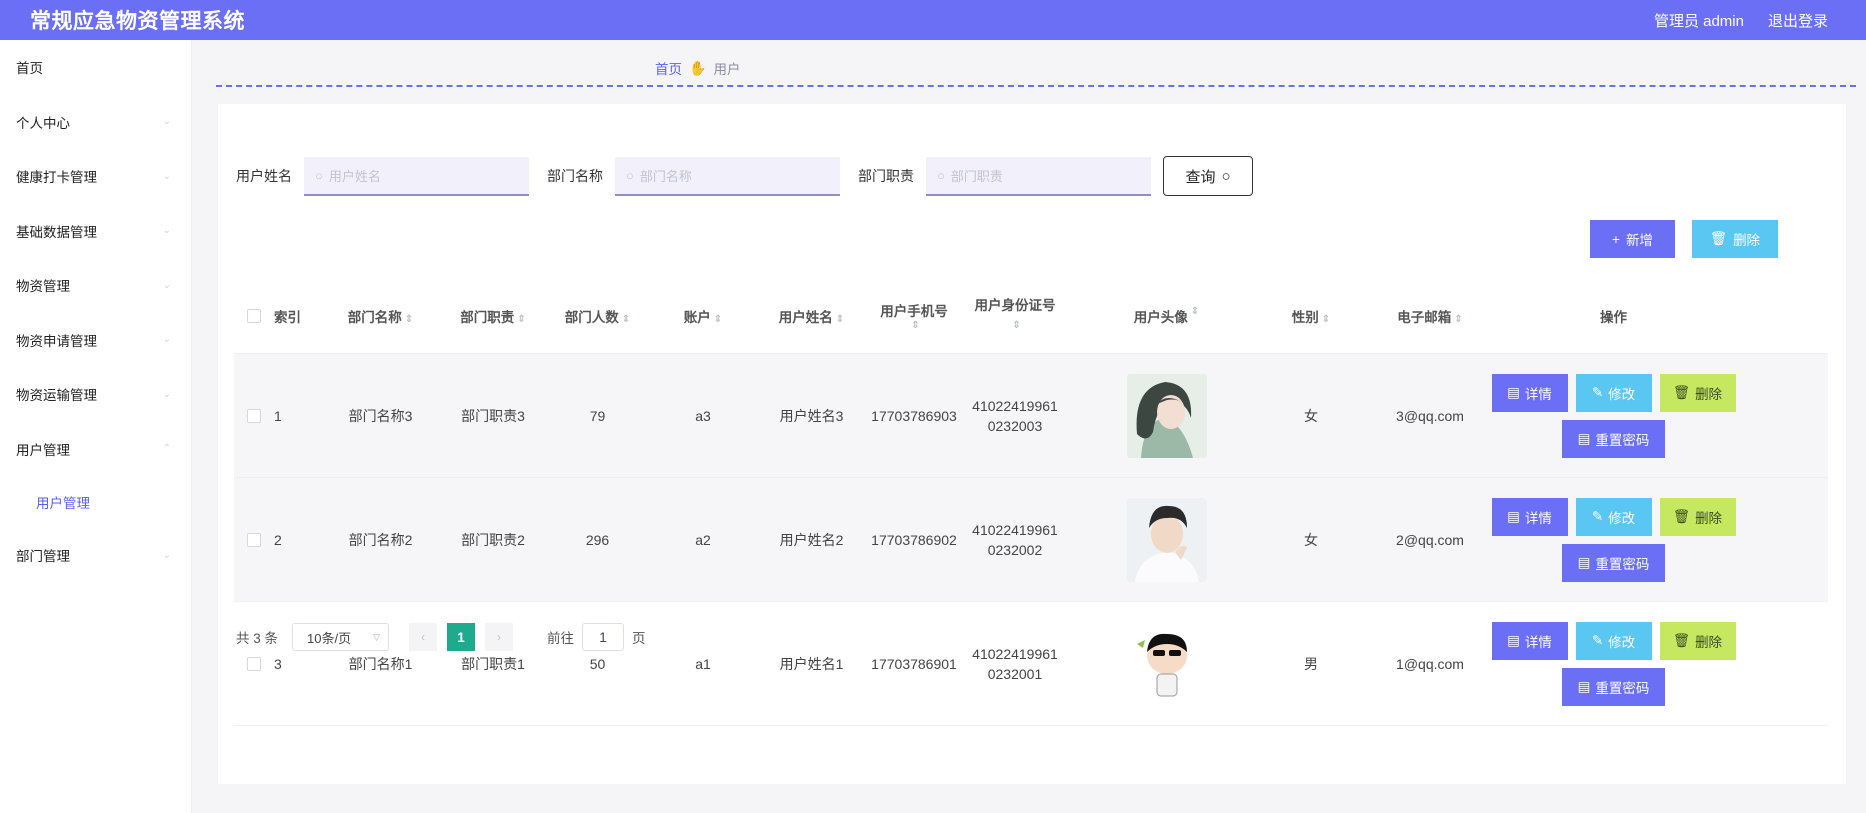 This screenshot has width=1866, height=813. I want to click on sidebar-item-basic-data: 基础数据管理 ⌄, so click(95, 231).